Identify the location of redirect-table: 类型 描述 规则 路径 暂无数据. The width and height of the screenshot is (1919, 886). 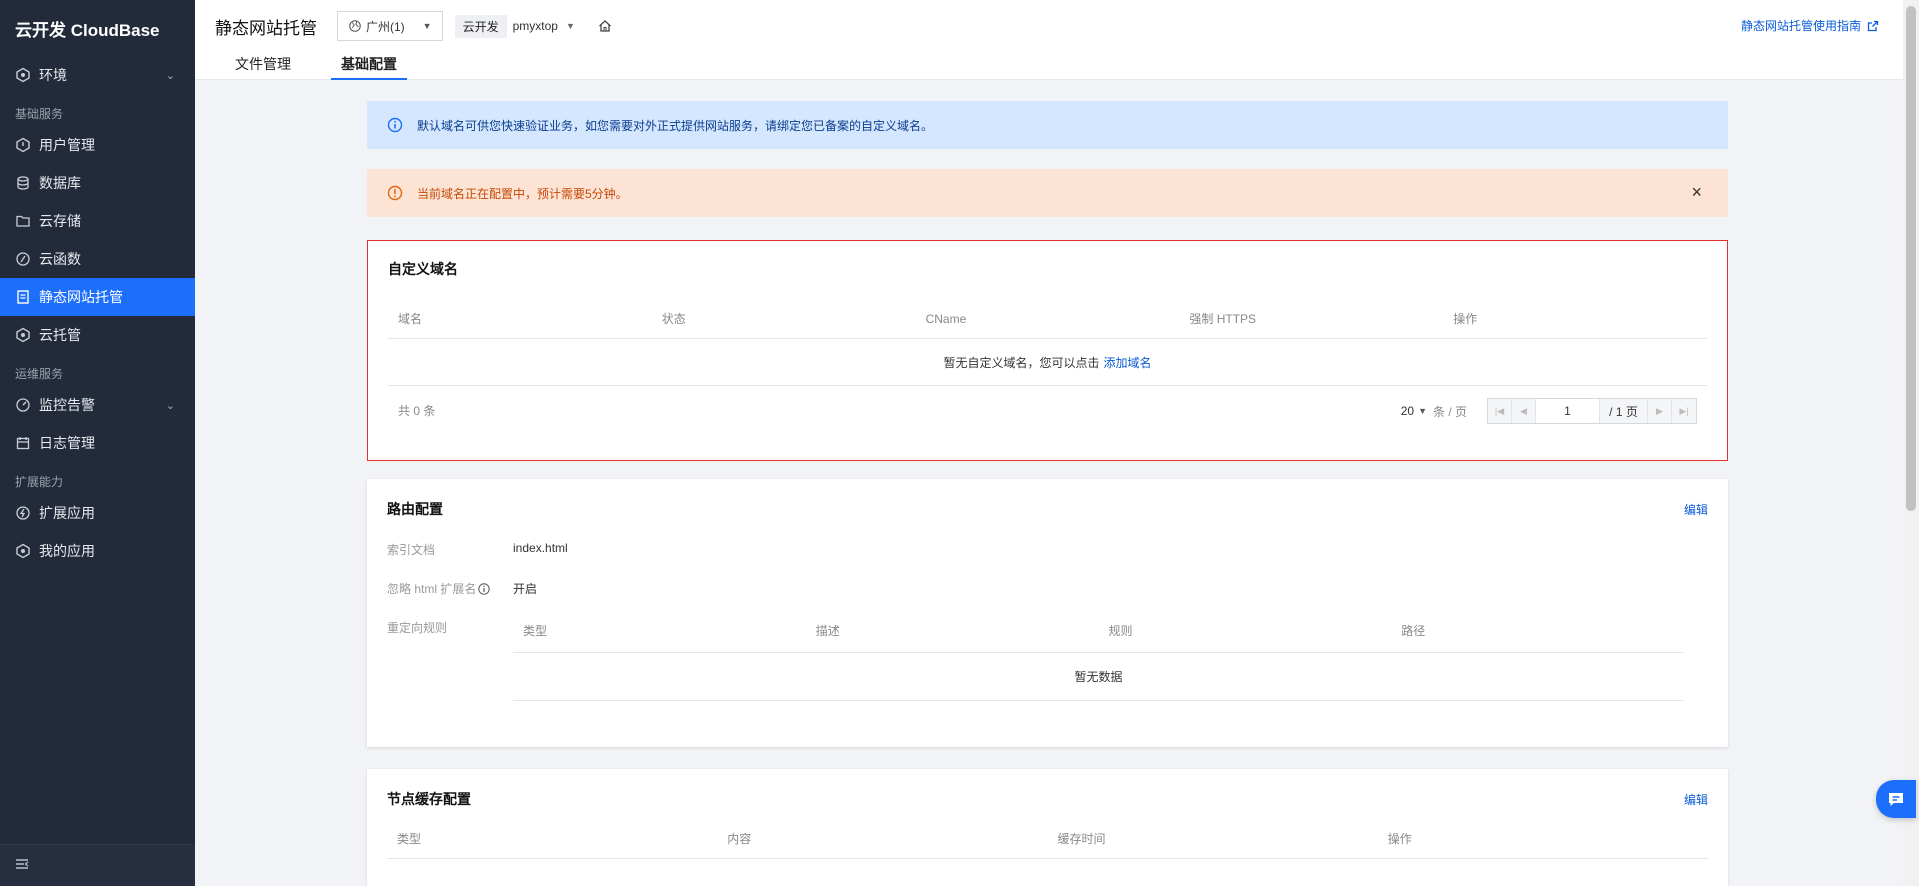
(1098, 655).